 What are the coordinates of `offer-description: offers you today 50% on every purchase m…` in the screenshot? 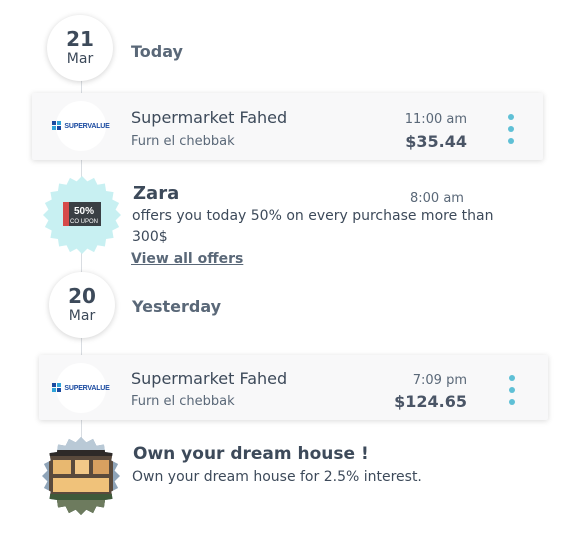 It's located at (313, 226).